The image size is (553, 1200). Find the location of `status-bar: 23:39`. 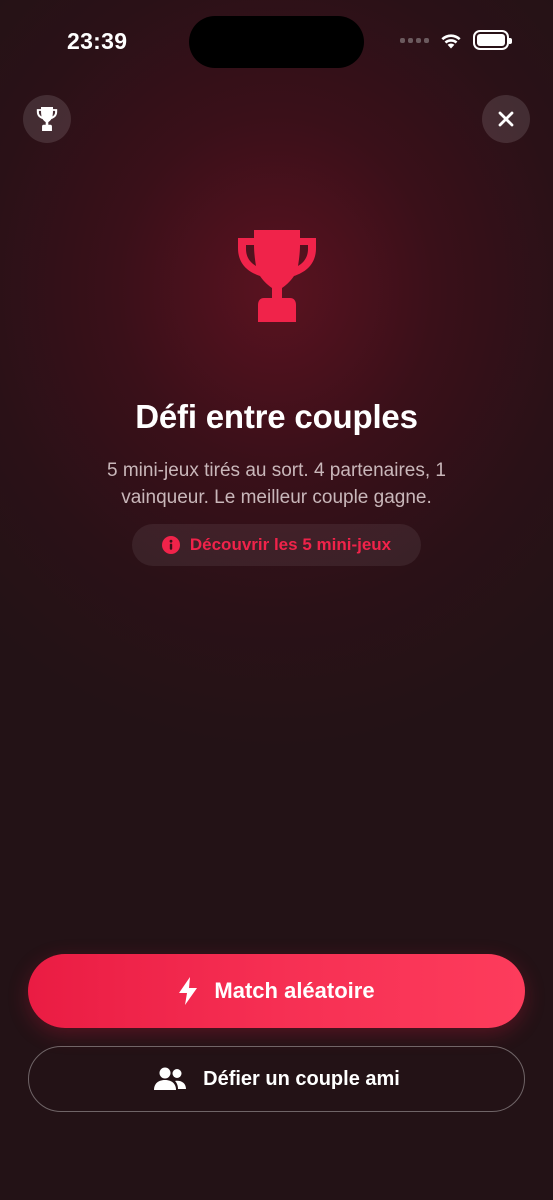

status-bar: 23:39 is located at coordinates (276, 40).